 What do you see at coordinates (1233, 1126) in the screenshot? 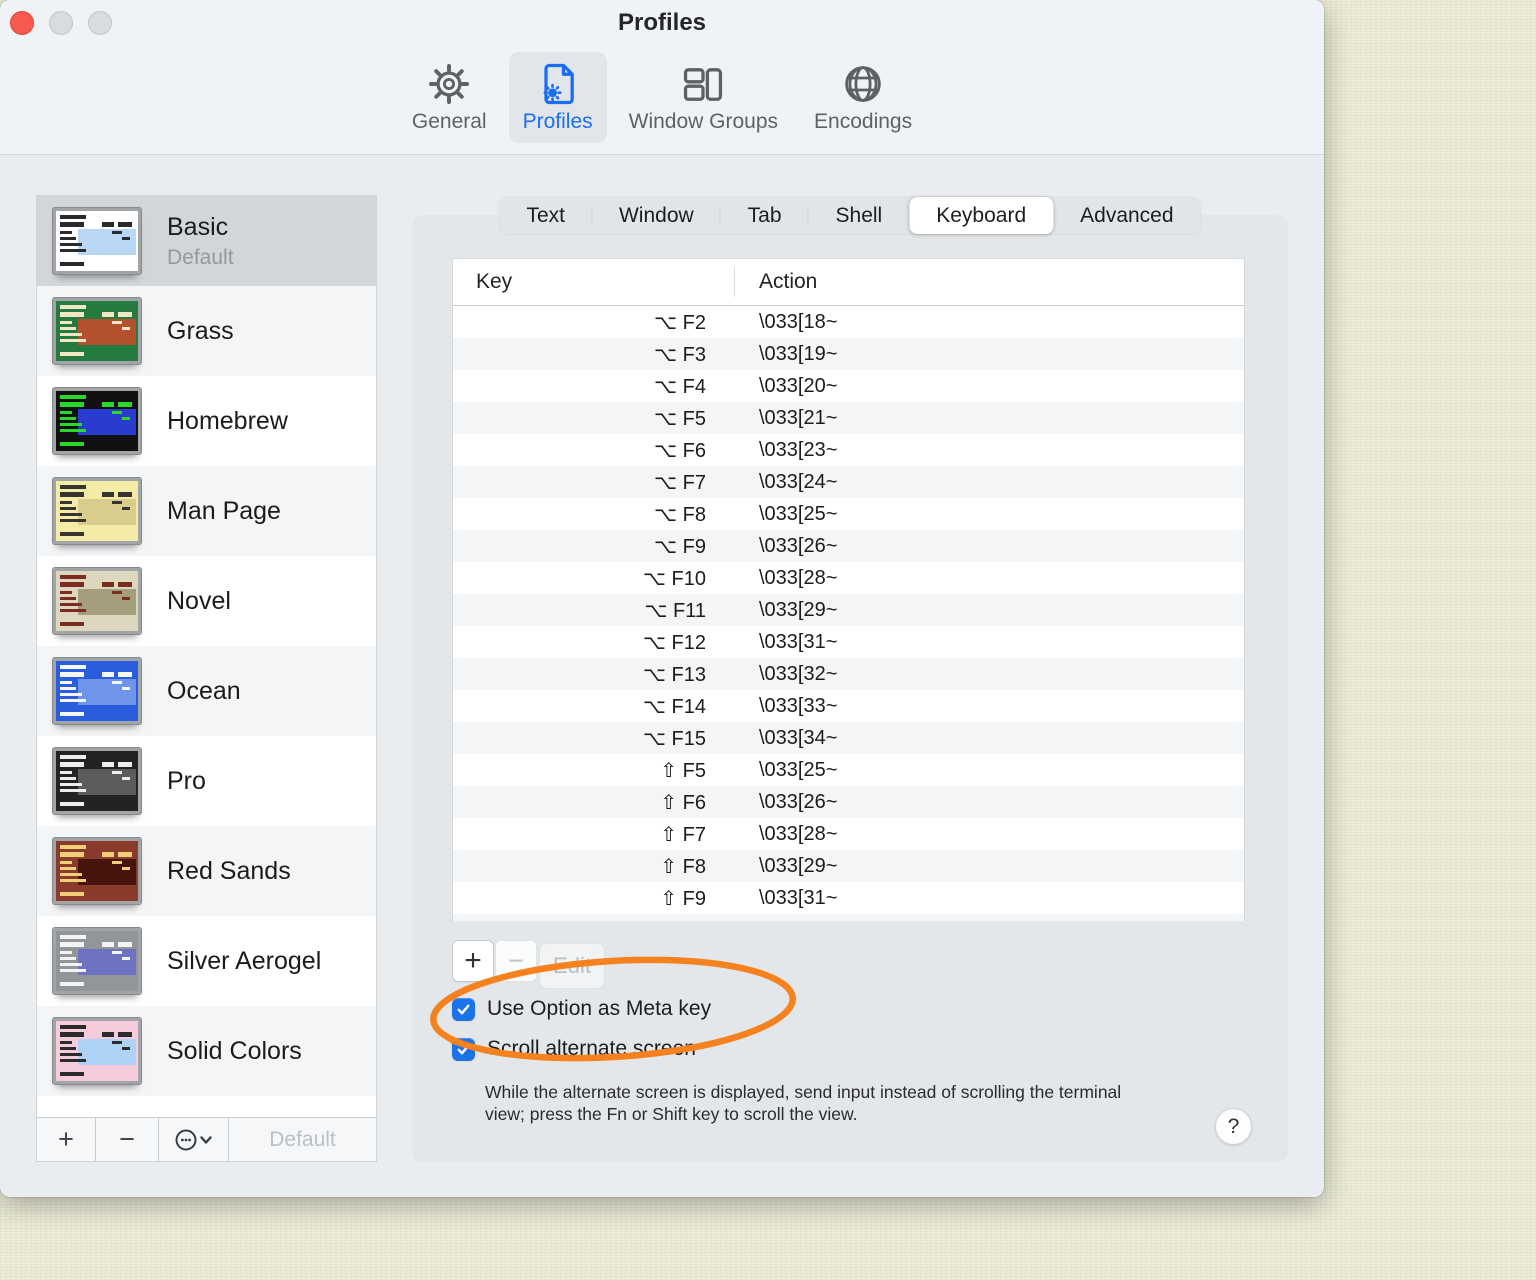
I see `help-button: ?` at bounding box center [1233, 1126].